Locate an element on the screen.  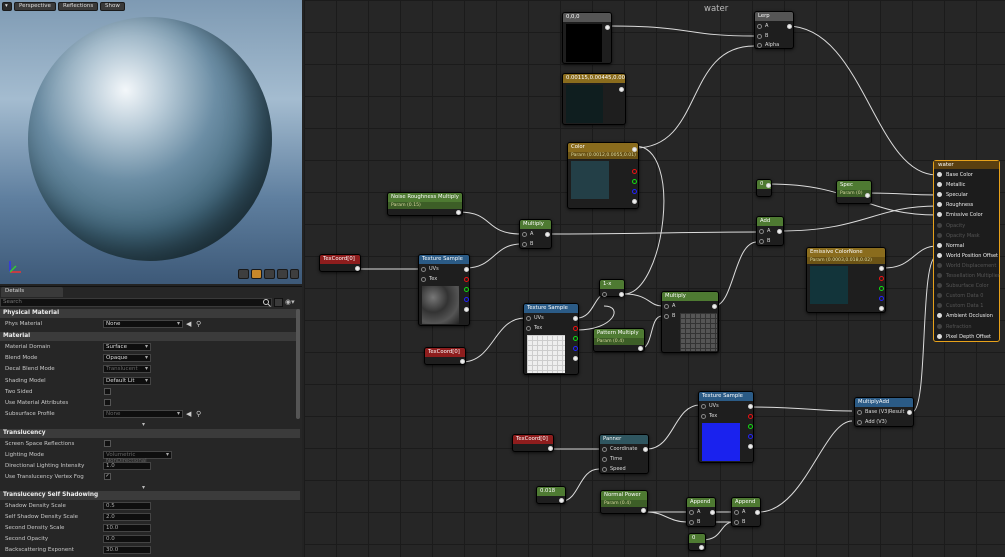
material-domain-dropdown: Surface is located at coordinates (127, 347).